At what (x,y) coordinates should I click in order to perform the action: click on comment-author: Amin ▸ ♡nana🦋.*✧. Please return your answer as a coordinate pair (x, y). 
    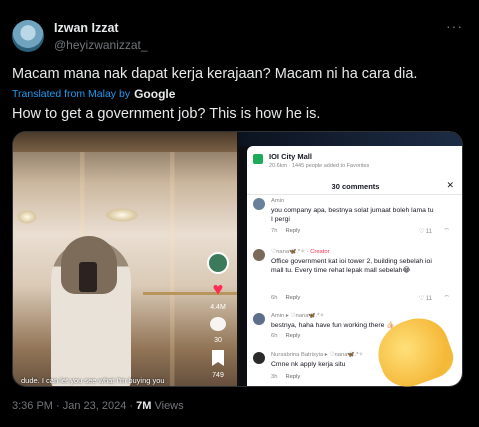
    Looking at the image, I should click on (297, 316).